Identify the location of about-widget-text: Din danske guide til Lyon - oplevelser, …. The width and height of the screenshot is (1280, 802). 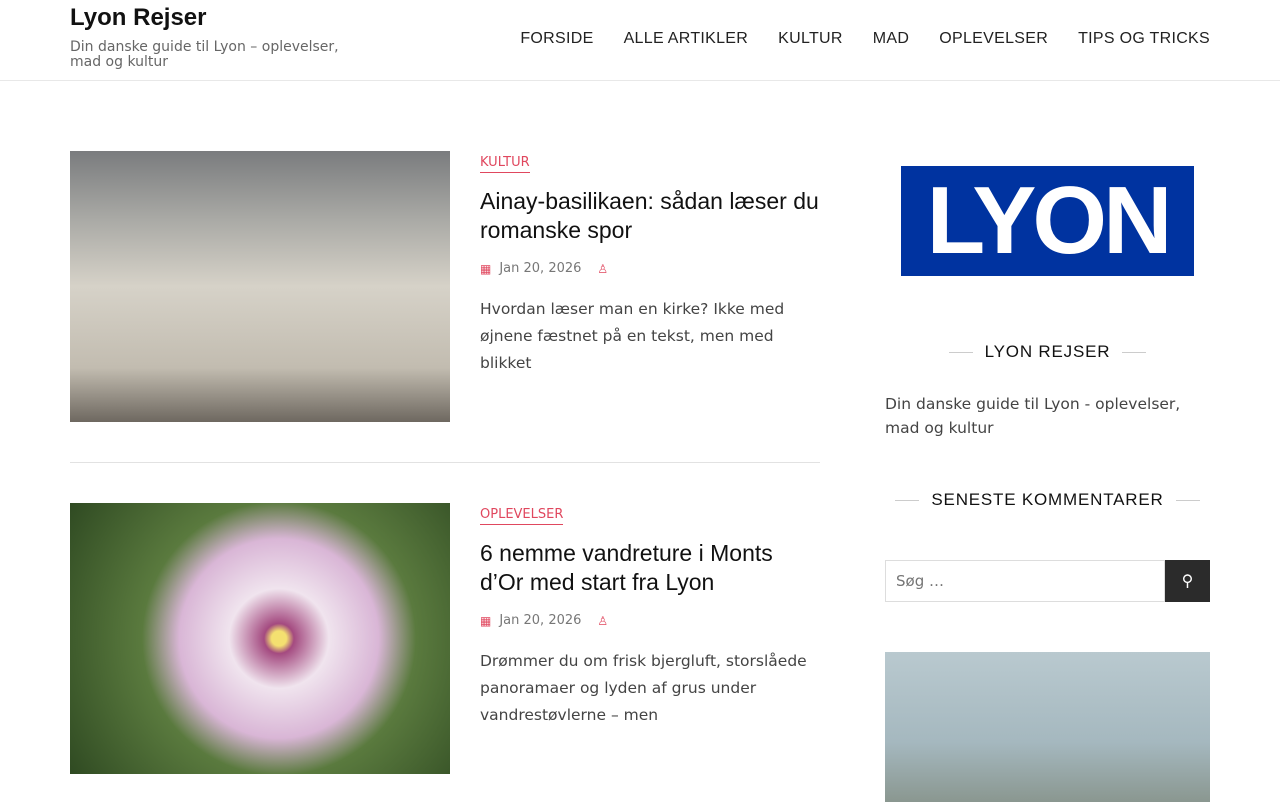
(1033, 416).